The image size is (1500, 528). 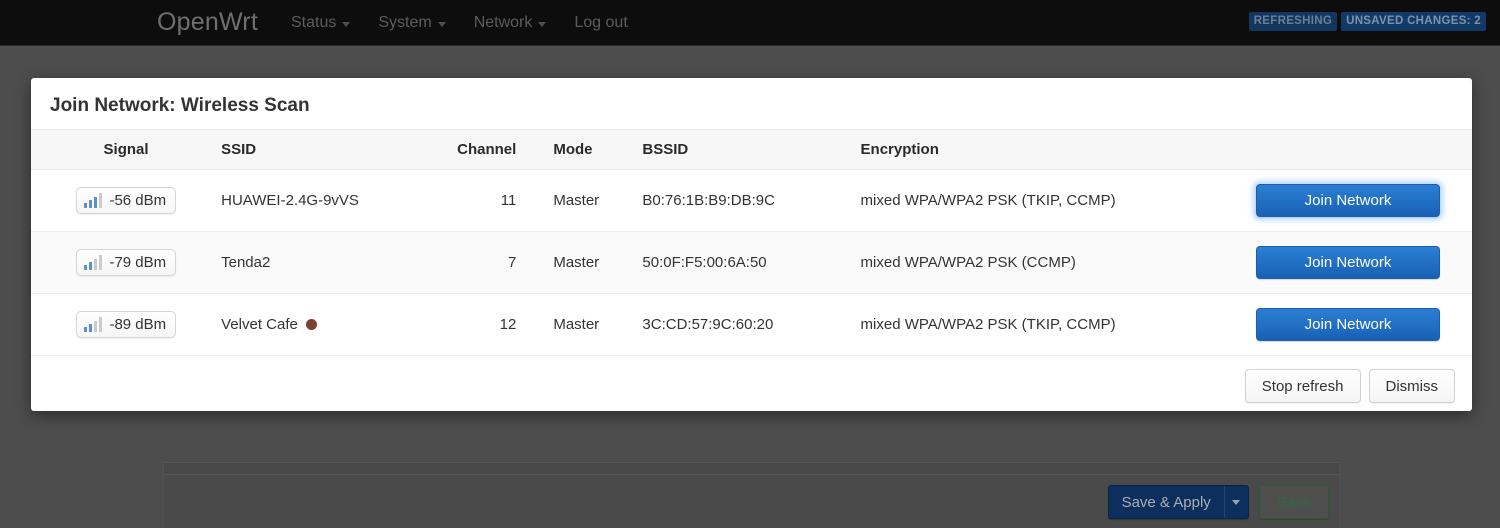 What do you see at coordinates (459, 23) in the screenshot?
I see `nav-menu: Status System Network Log out` at bounding box center [459, 23].